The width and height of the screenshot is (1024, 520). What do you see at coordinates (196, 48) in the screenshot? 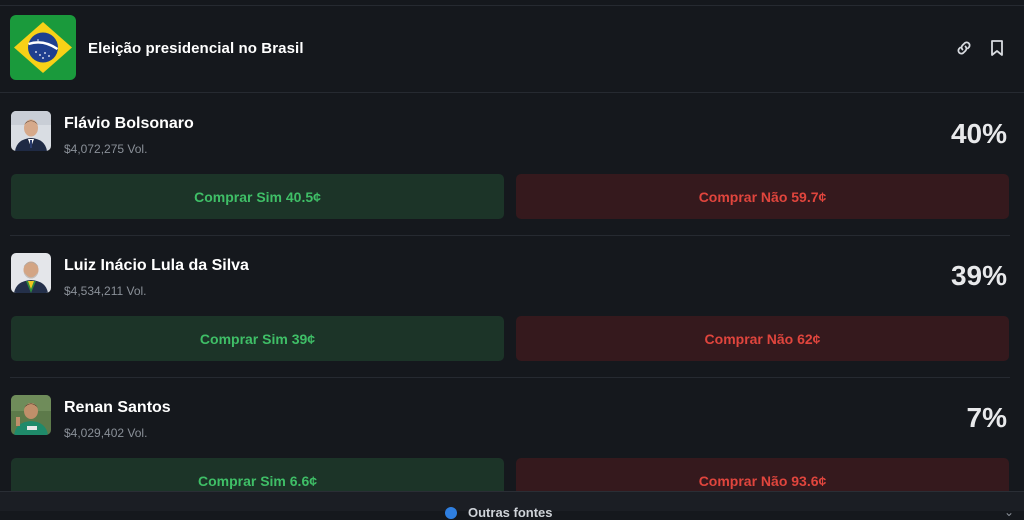
I see `market-title: Eleição presidencial no Brasil` at bounding box center [196, 48].